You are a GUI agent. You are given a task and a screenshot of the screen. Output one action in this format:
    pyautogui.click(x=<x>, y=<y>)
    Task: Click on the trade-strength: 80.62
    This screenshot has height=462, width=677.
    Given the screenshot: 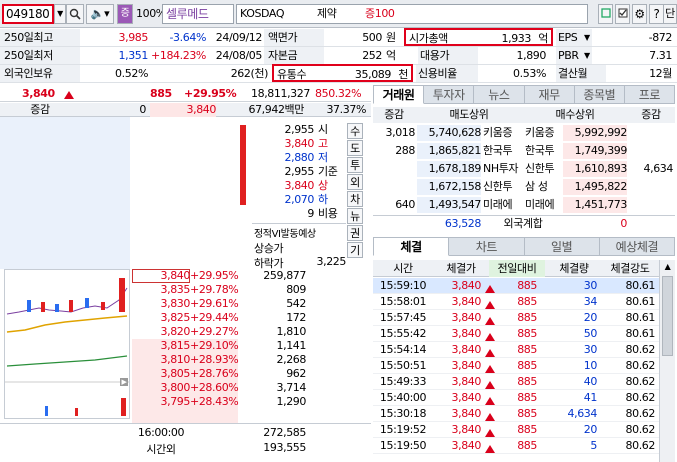 What is the action you would take?
    pyautogui.click(x=640, y=445)
    